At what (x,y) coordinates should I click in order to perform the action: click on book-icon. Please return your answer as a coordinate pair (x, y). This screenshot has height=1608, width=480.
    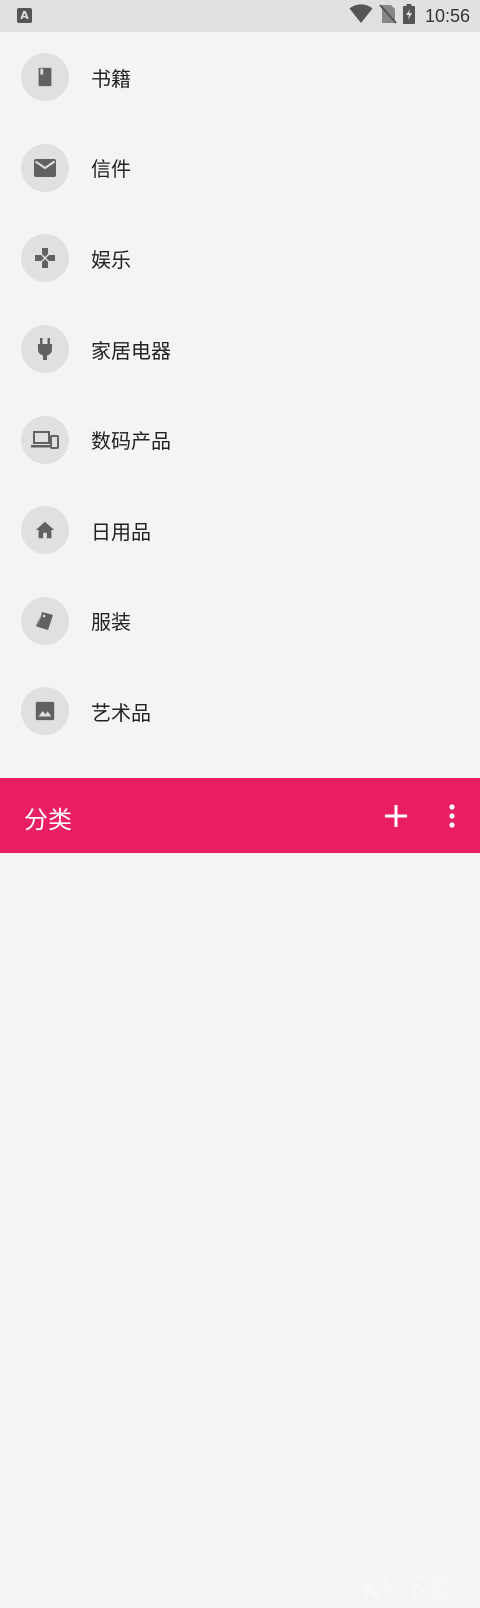
    Looking at the image, I should click on (45, 77).